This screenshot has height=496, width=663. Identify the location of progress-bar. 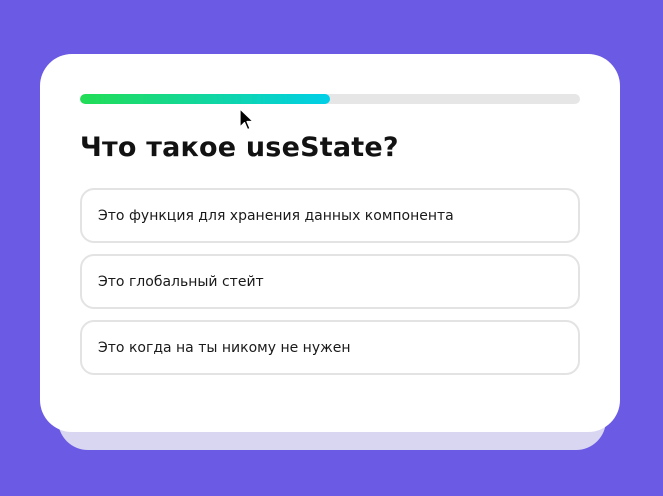
(330, 99).